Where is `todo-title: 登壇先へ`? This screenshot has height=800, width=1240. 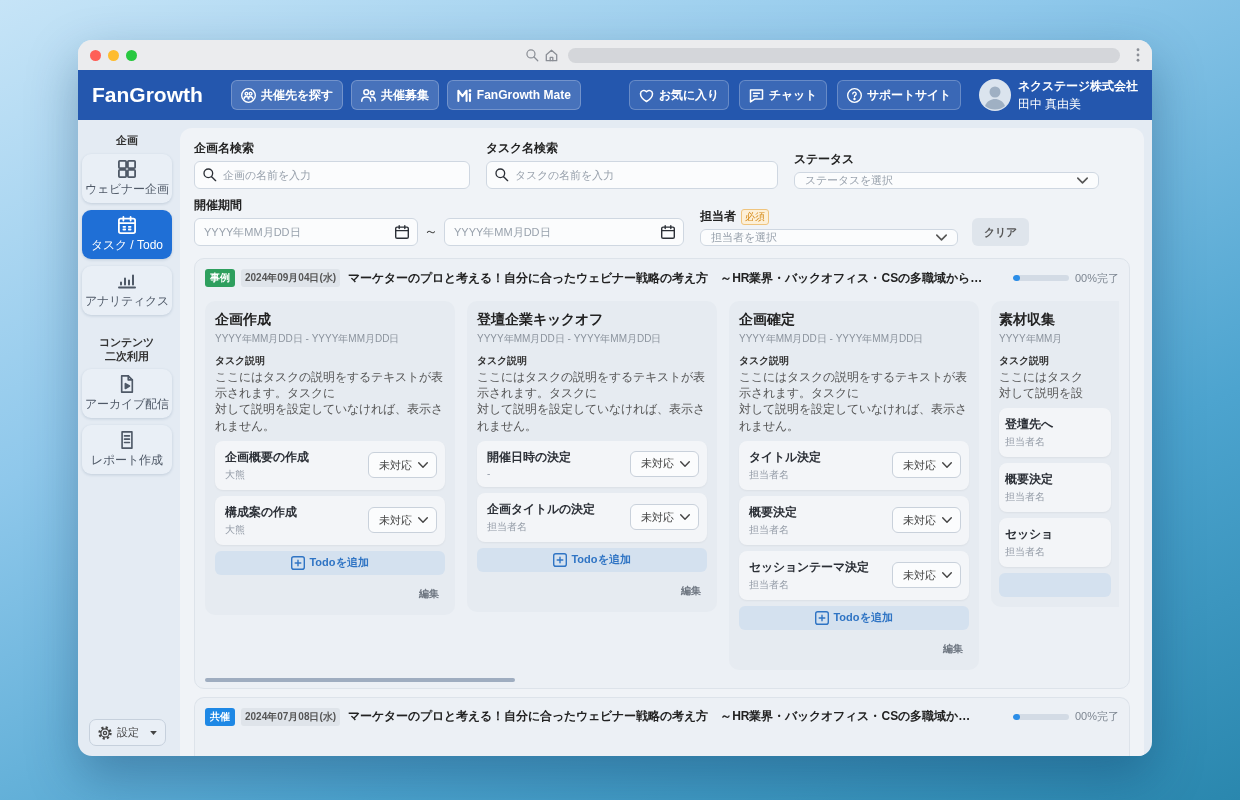 todo-title: 登壇先へ is located at coordinates (1029, 425).